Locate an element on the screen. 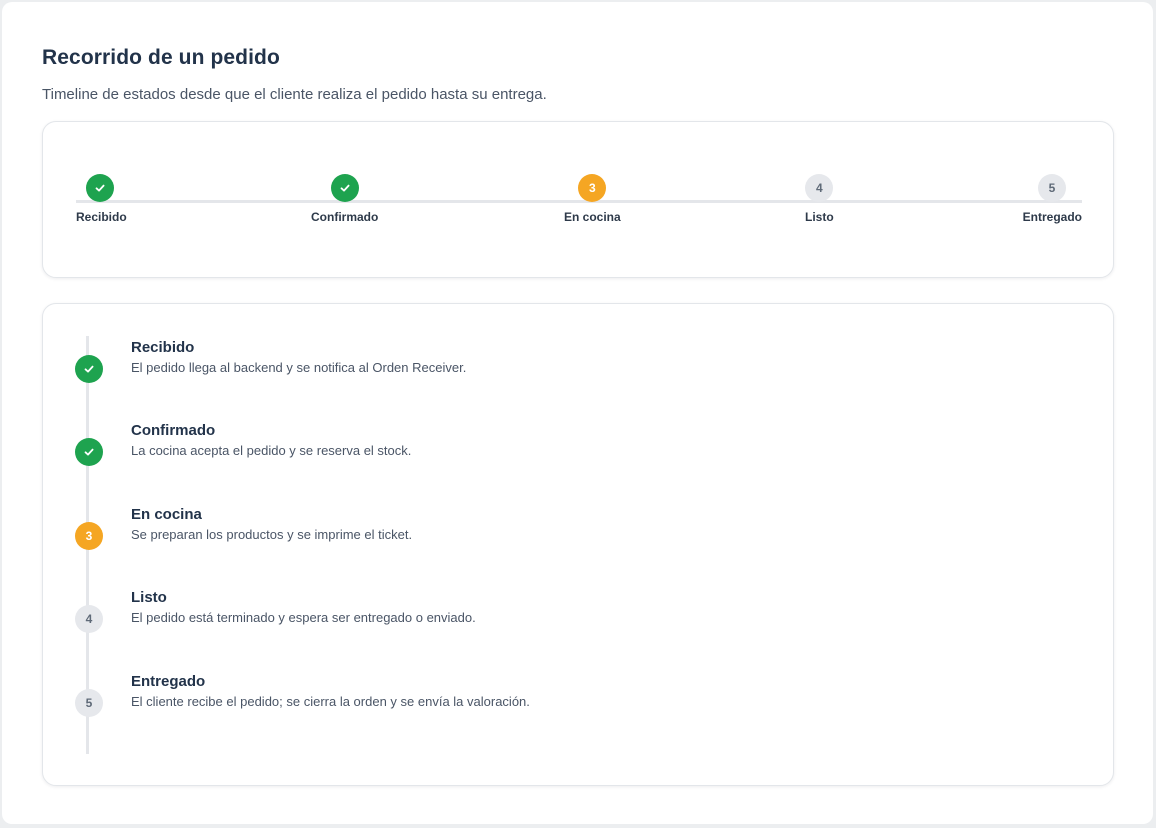 This screenshot has width=1156, height=828. timeline-title: Recibido is located at coordinates (163, 347).